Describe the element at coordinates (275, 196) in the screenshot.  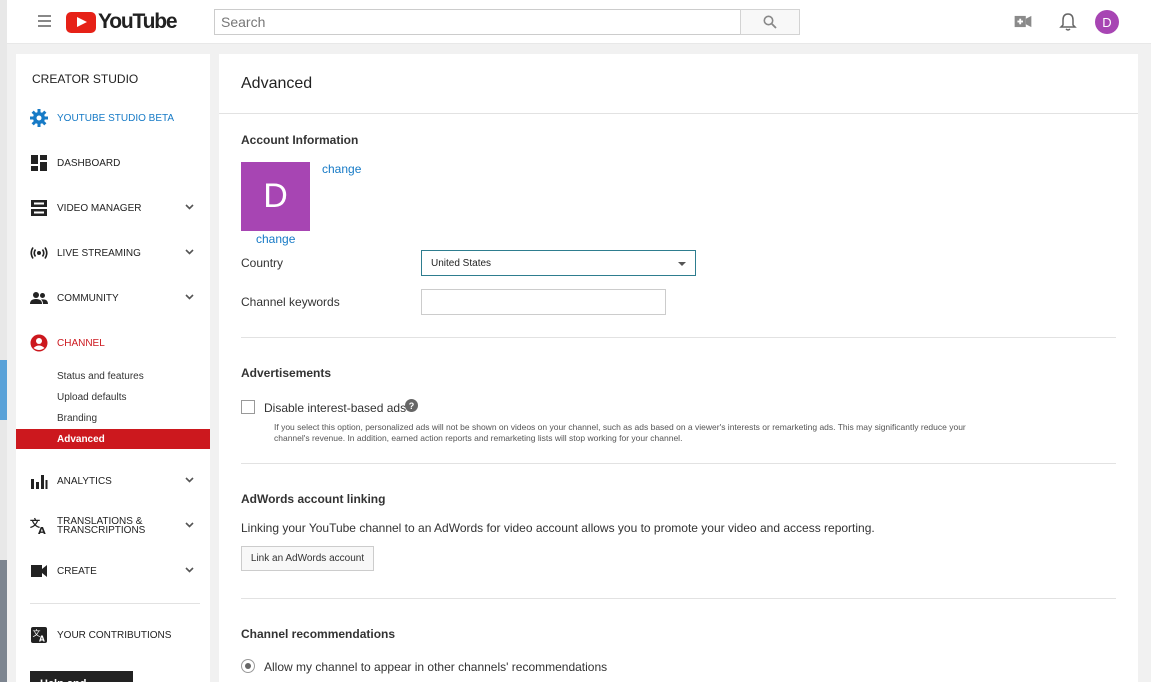
I see `channel-avatar: D` at that location.